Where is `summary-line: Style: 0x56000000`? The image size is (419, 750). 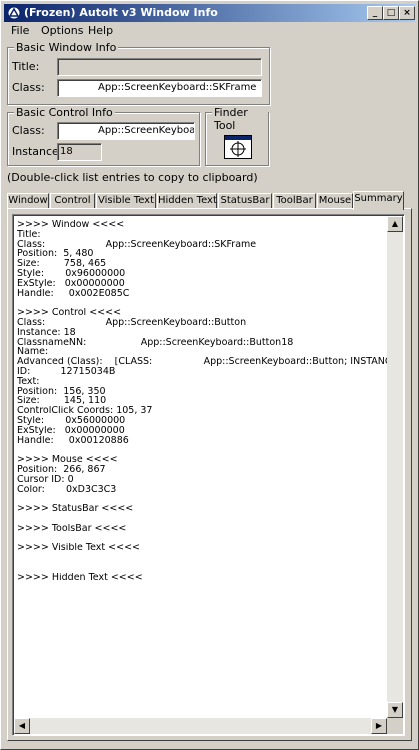 summary-line: Style: 0x56000000 is located at coordinates (203, 421).